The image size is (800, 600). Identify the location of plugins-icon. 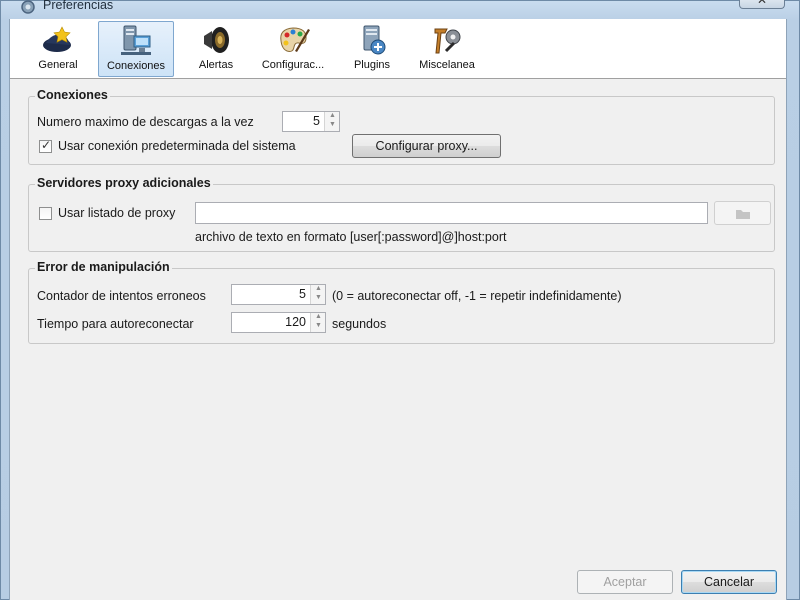
(374, 40).